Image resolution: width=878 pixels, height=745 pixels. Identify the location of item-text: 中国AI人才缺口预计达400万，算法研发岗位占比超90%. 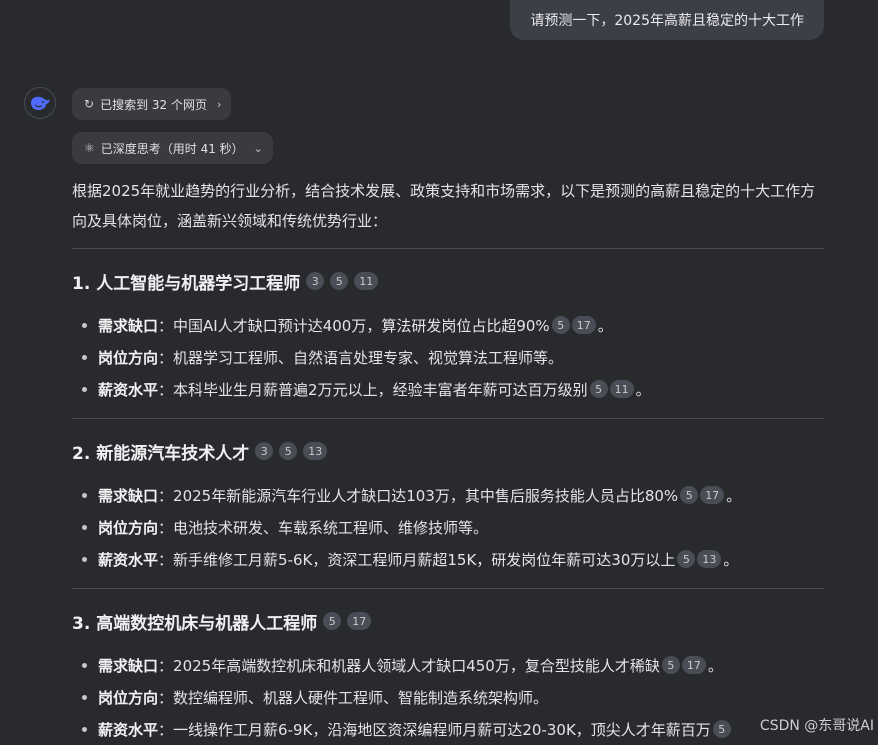
(361, 325).